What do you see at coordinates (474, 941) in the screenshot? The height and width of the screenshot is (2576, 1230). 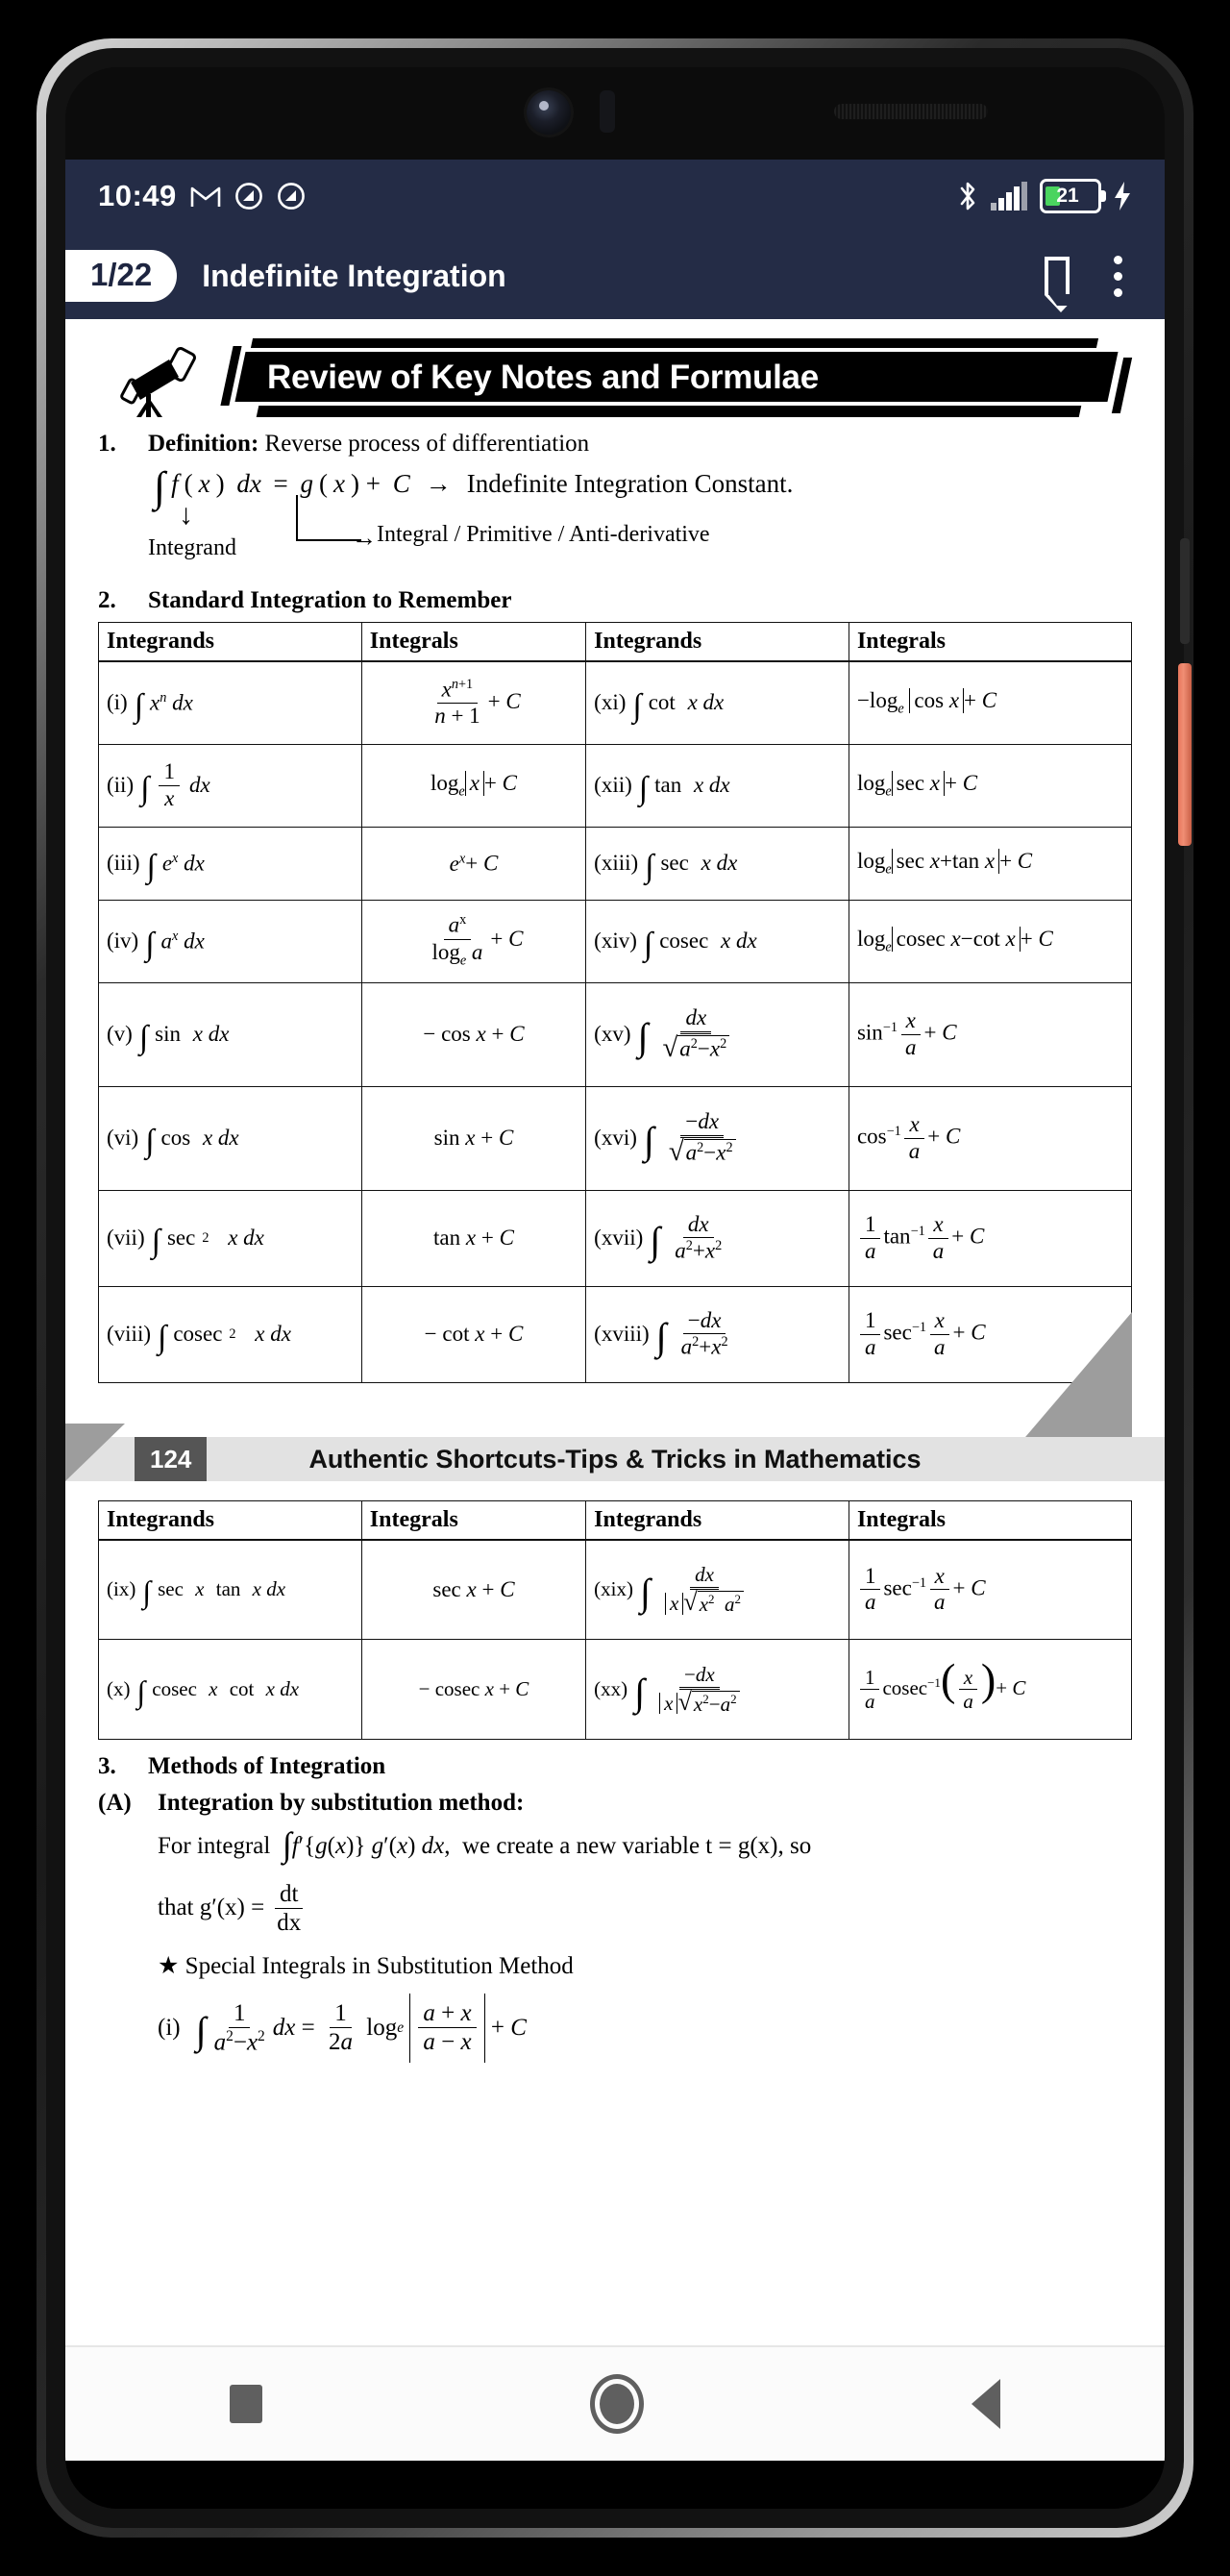 I see `cell-integral: ax loge a + C` at bounding box center [474, 941].